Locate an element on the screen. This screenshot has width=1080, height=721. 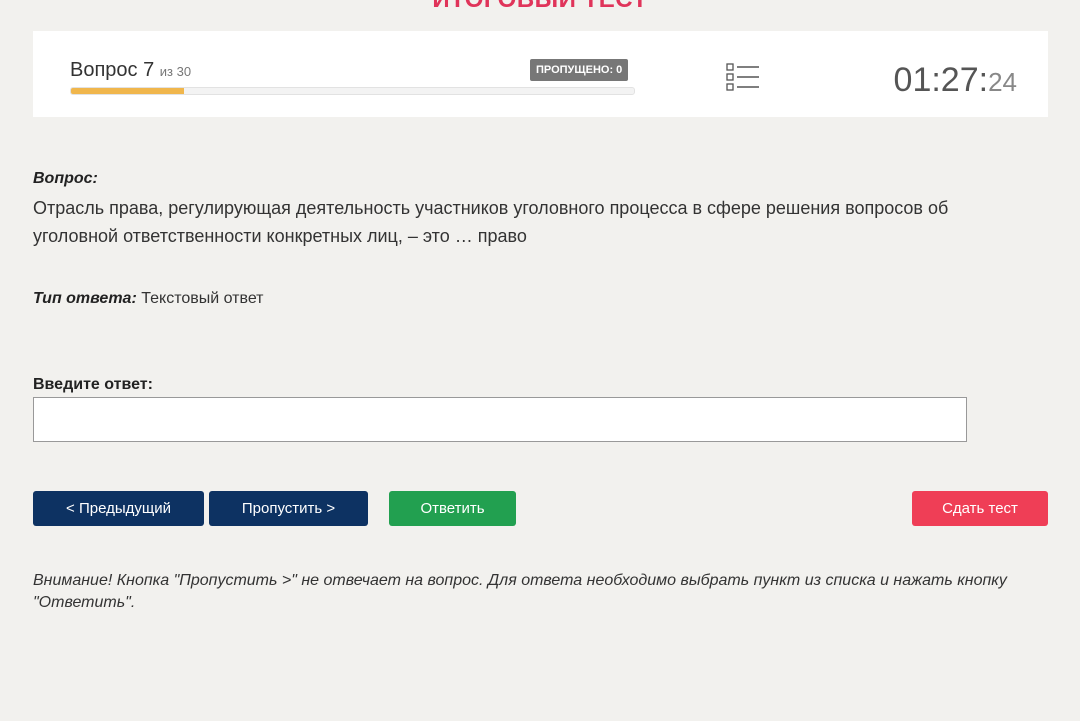
question-counter: Вопрос 7 из 30 is located at coordinates (130, 70).